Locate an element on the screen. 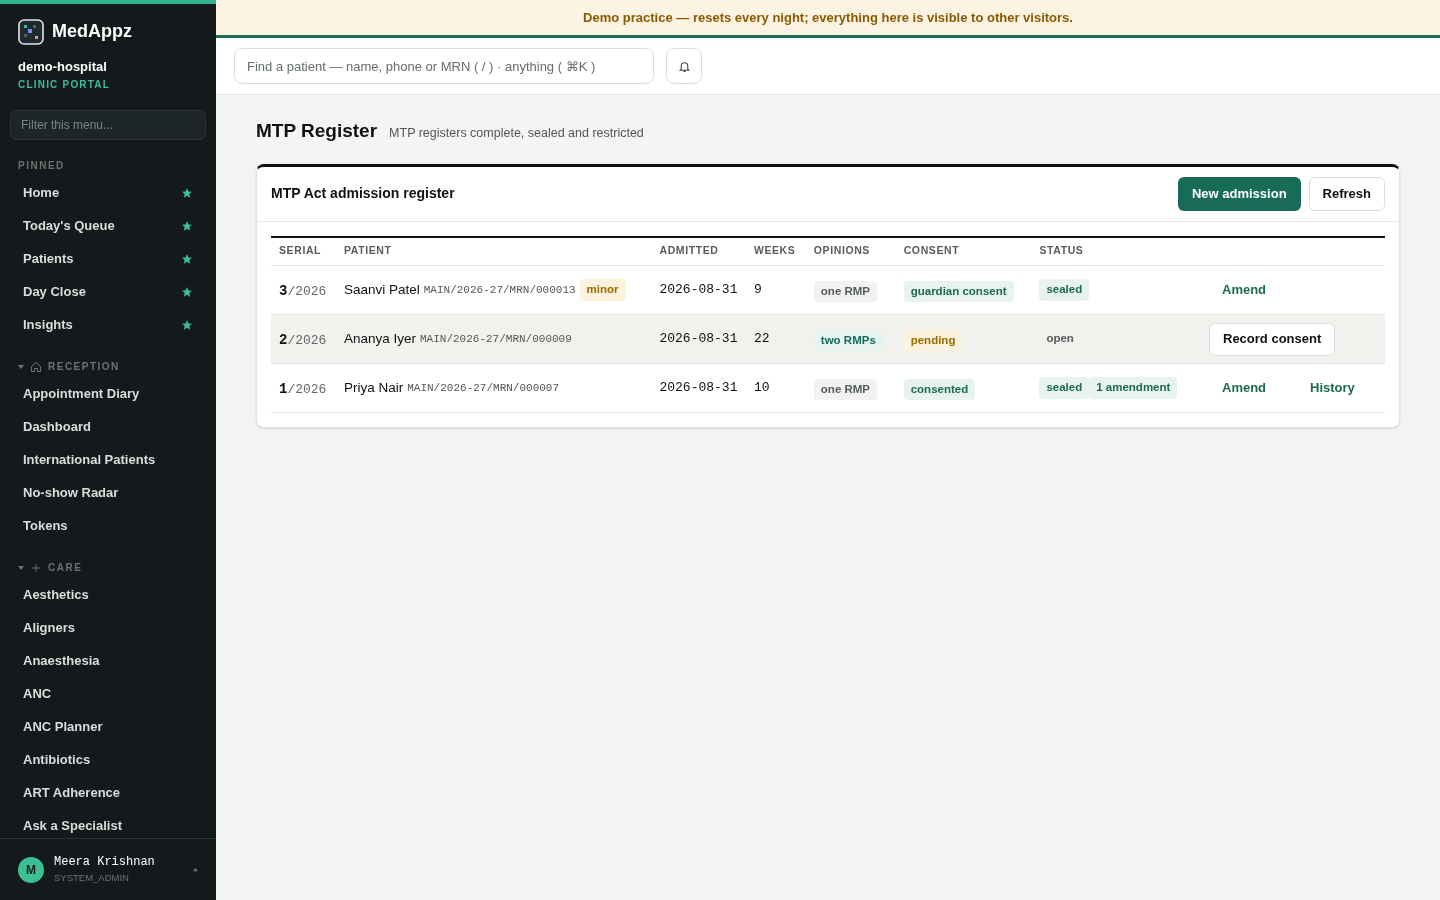 The height and width of the screenshot is (900, 1440). column-header: ADMITTED is located at coordinates (698, 251).